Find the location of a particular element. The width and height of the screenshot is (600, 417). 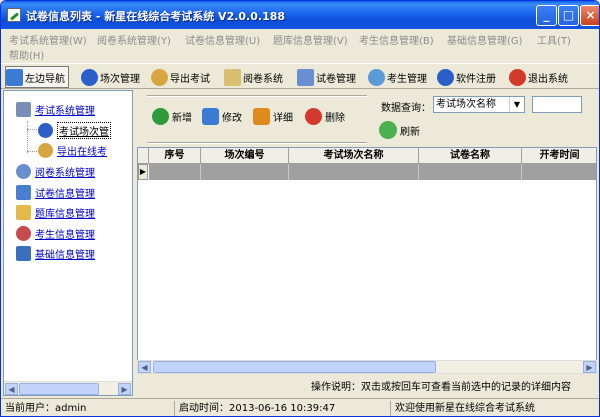

delete-button: 删除 is located at coordinates (325, 116).